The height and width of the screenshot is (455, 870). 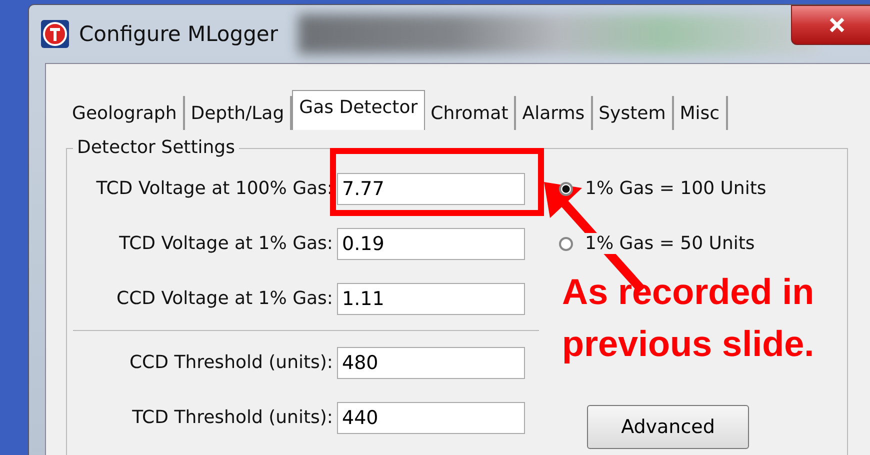 What do you see at coordinates (225, 298) in the screenshot?
I see `field-label: CCD Voltage at 1% Gas:` at bounding box center [225, 298].